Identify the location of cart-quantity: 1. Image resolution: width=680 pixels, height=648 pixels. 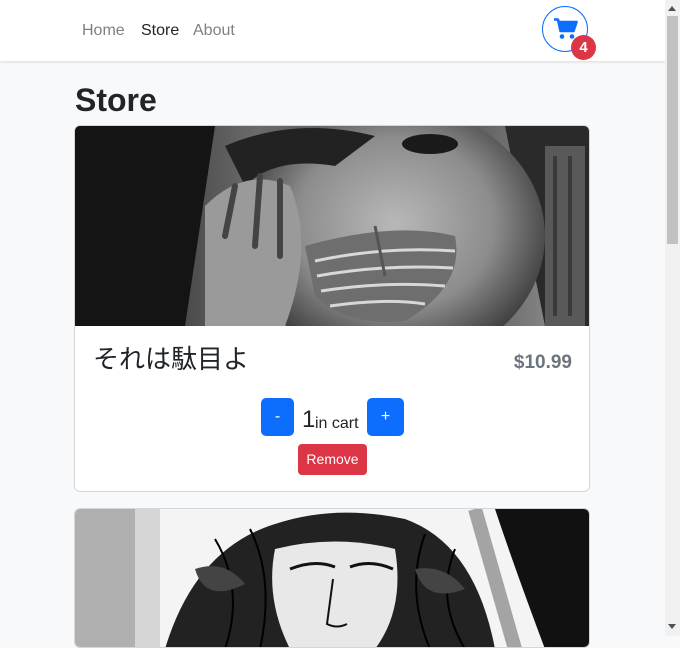
(309, 419).